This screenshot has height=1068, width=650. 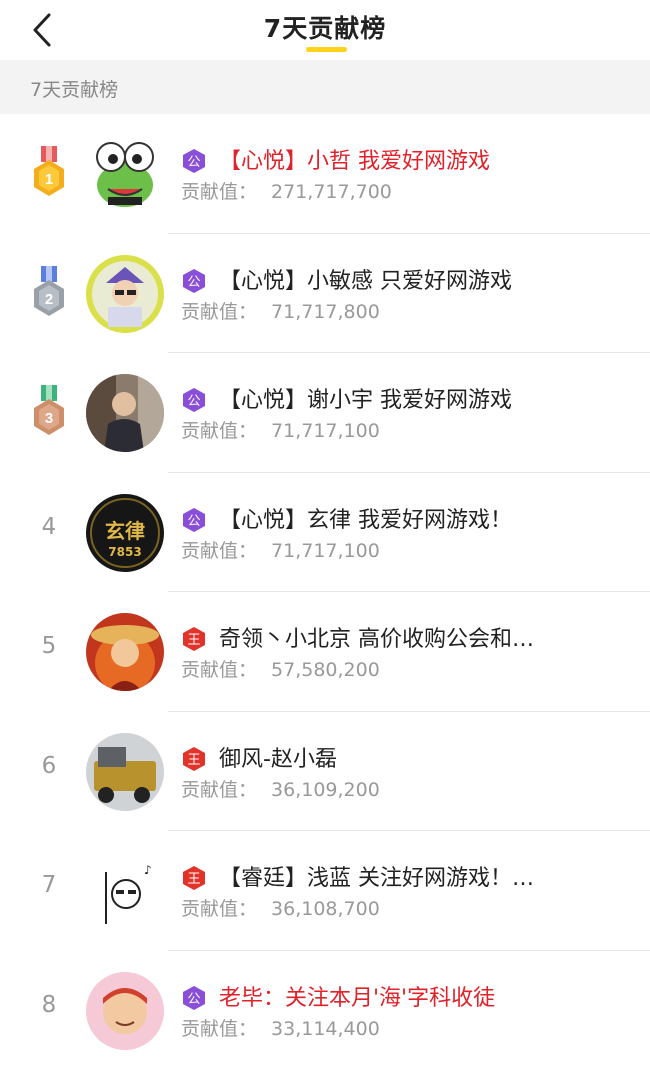 I want to click on contribution-number: 36,108,700, so click(x=325, y=909).